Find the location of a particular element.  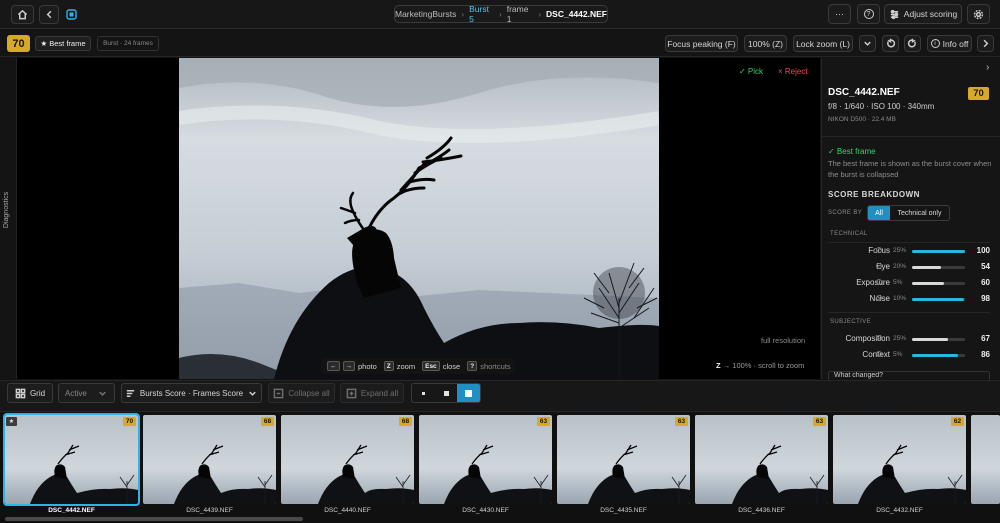

adjust-scoring-label: Adjust scoring is located at coordinates (930, 14).